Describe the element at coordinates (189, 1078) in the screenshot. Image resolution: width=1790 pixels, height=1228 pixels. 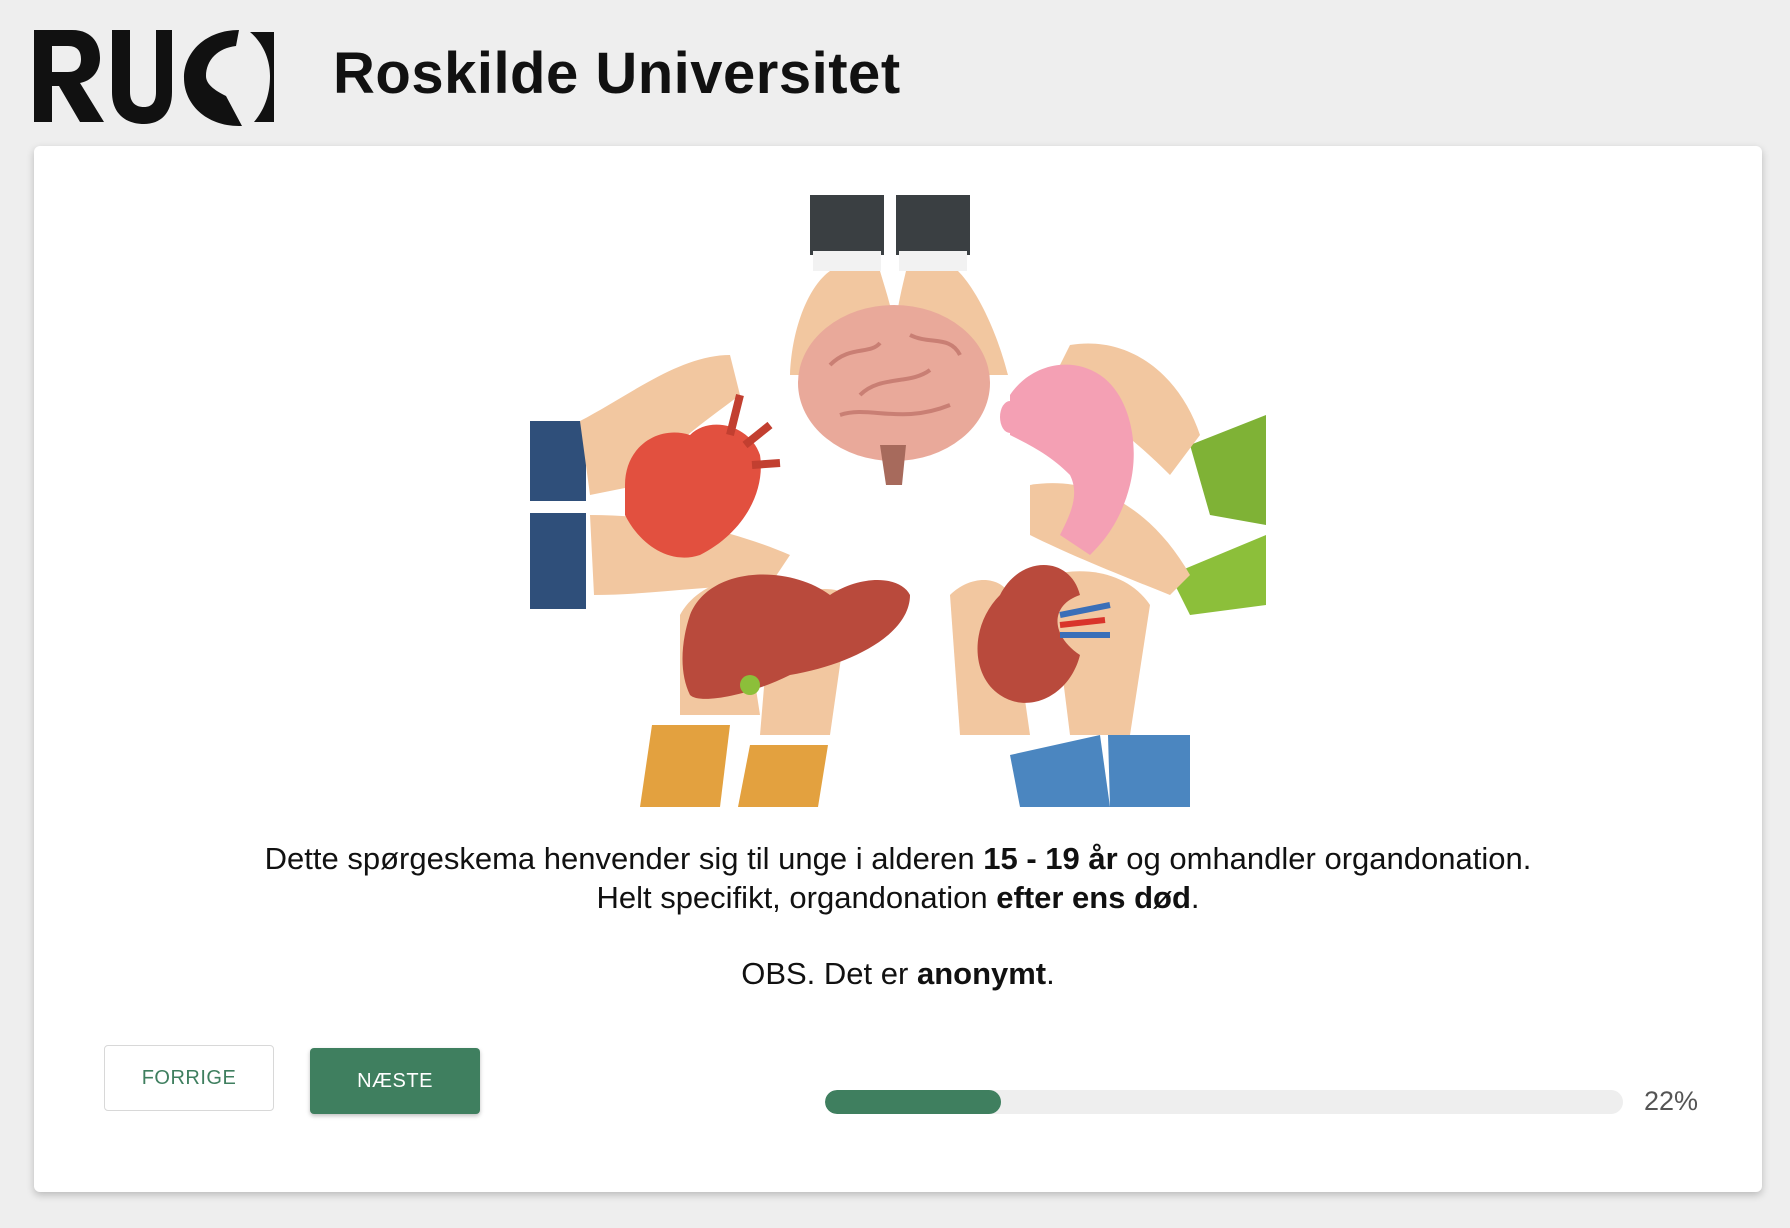
I see `previous-button: FORRIGE` at that location.